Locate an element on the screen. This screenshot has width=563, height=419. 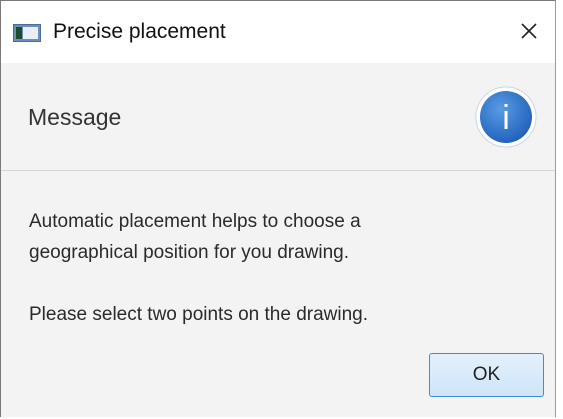
header-text: Message is located at coordinates (75, 117).